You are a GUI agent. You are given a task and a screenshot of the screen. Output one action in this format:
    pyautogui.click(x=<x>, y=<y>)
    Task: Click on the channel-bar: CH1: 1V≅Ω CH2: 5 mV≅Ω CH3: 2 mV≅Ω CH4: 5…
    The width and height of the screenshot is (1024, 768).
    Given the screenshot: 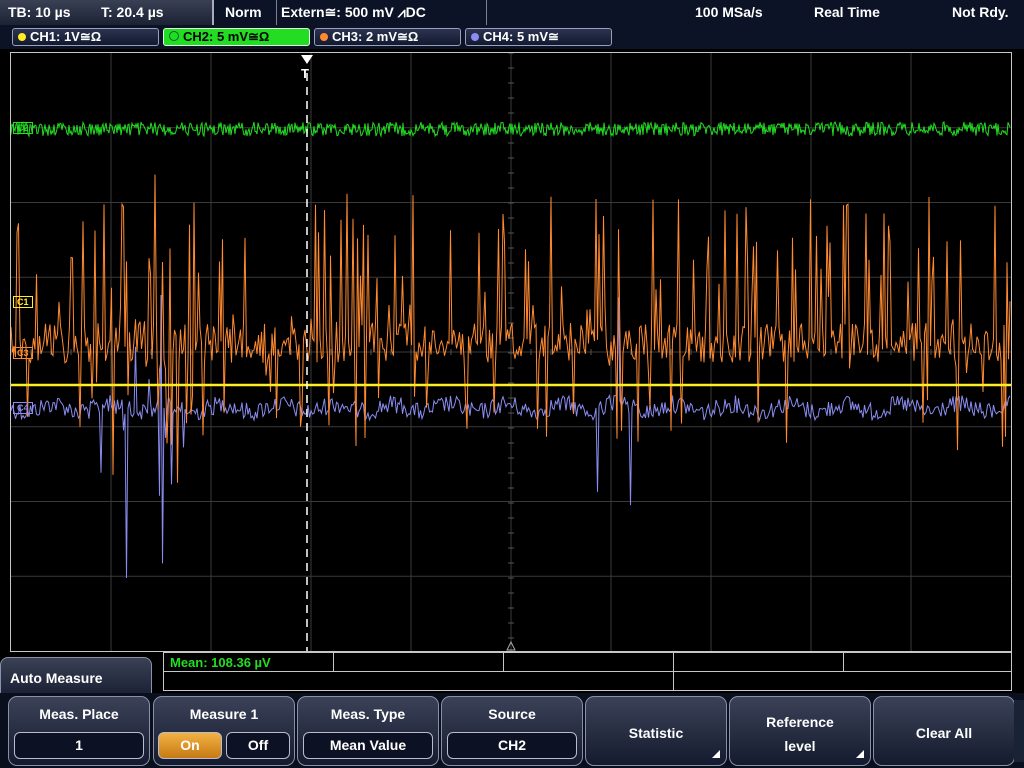 What is the action you would take?
    pyautogui.click(x=512, y=37)
    